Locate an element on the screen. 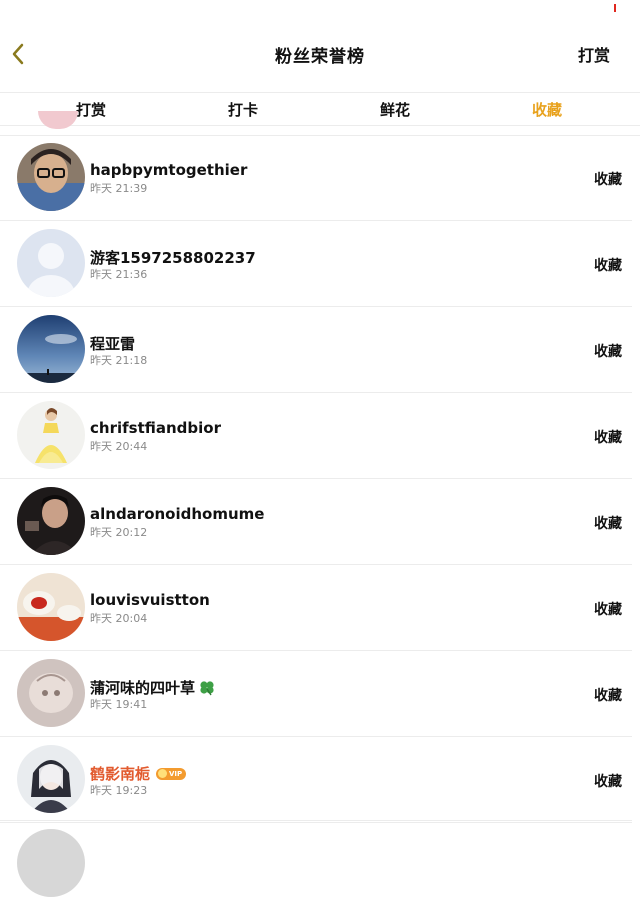  fan-time: 昨天 20:12 is located at coordinates (119, 532).